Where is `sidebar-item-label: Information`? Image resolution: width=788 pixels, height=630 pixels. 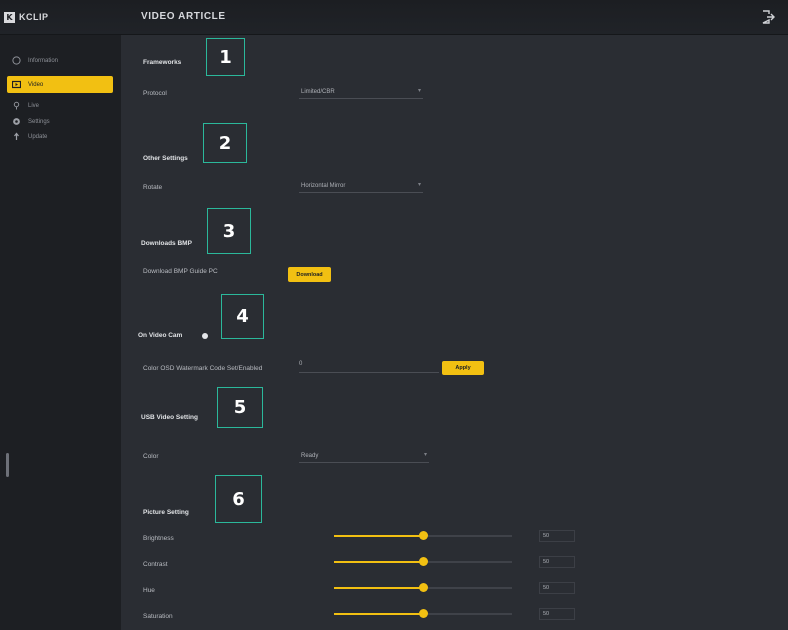
sidebar-item-label: Information is located at coordinates (43, 60).